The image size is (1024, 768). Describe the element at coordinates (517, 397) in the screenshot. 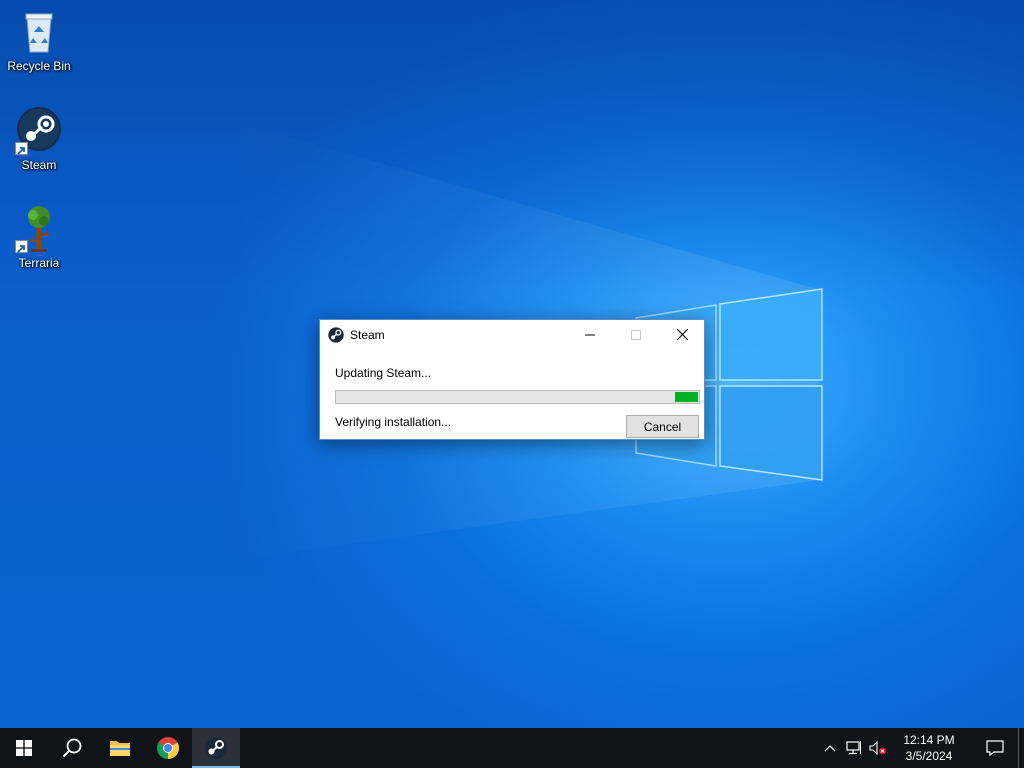

I see `progress-bar` at that location.